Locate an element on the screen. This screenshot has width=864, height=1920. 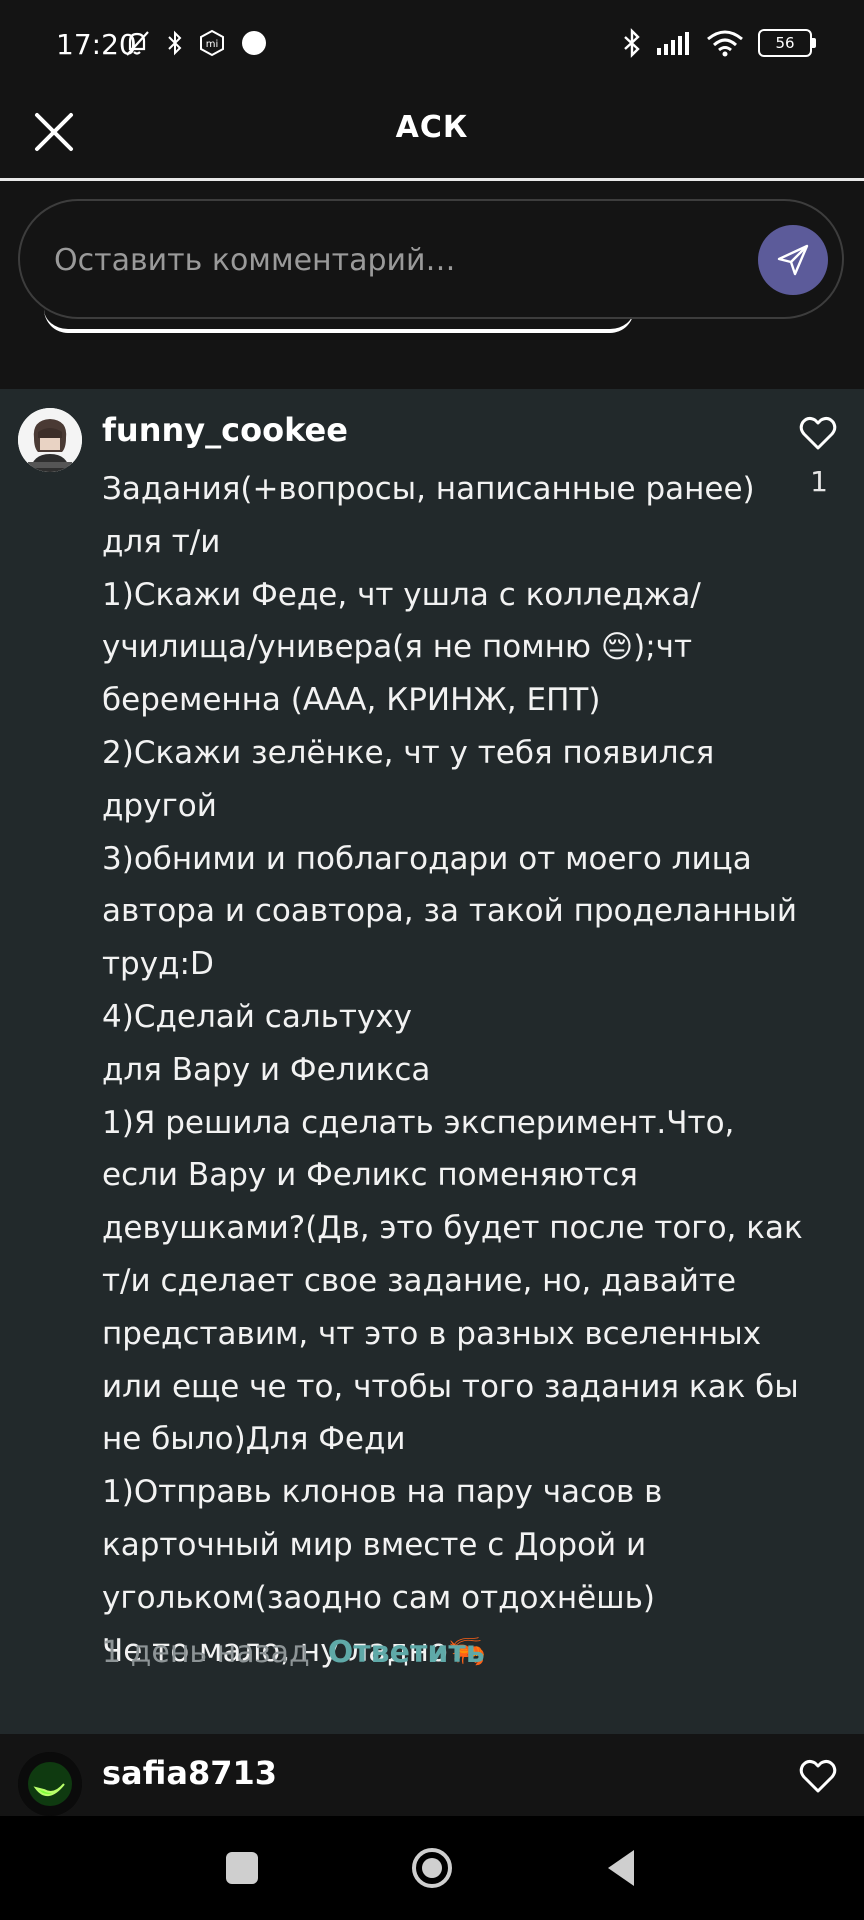
send-icon is located at coordinates (793, 260).